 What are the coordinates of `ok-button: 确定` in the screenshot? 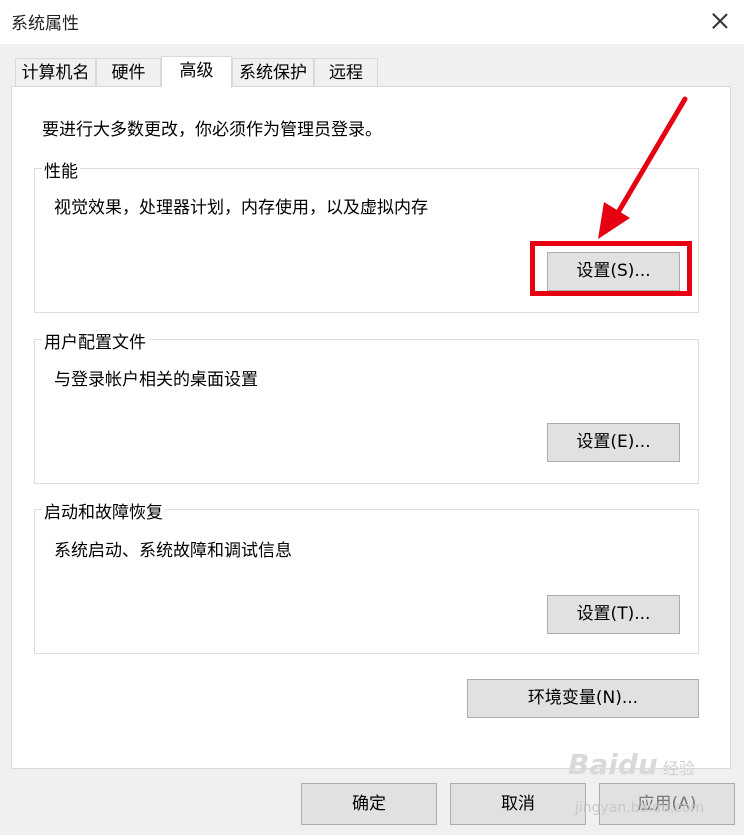 It's located at (369, 804).